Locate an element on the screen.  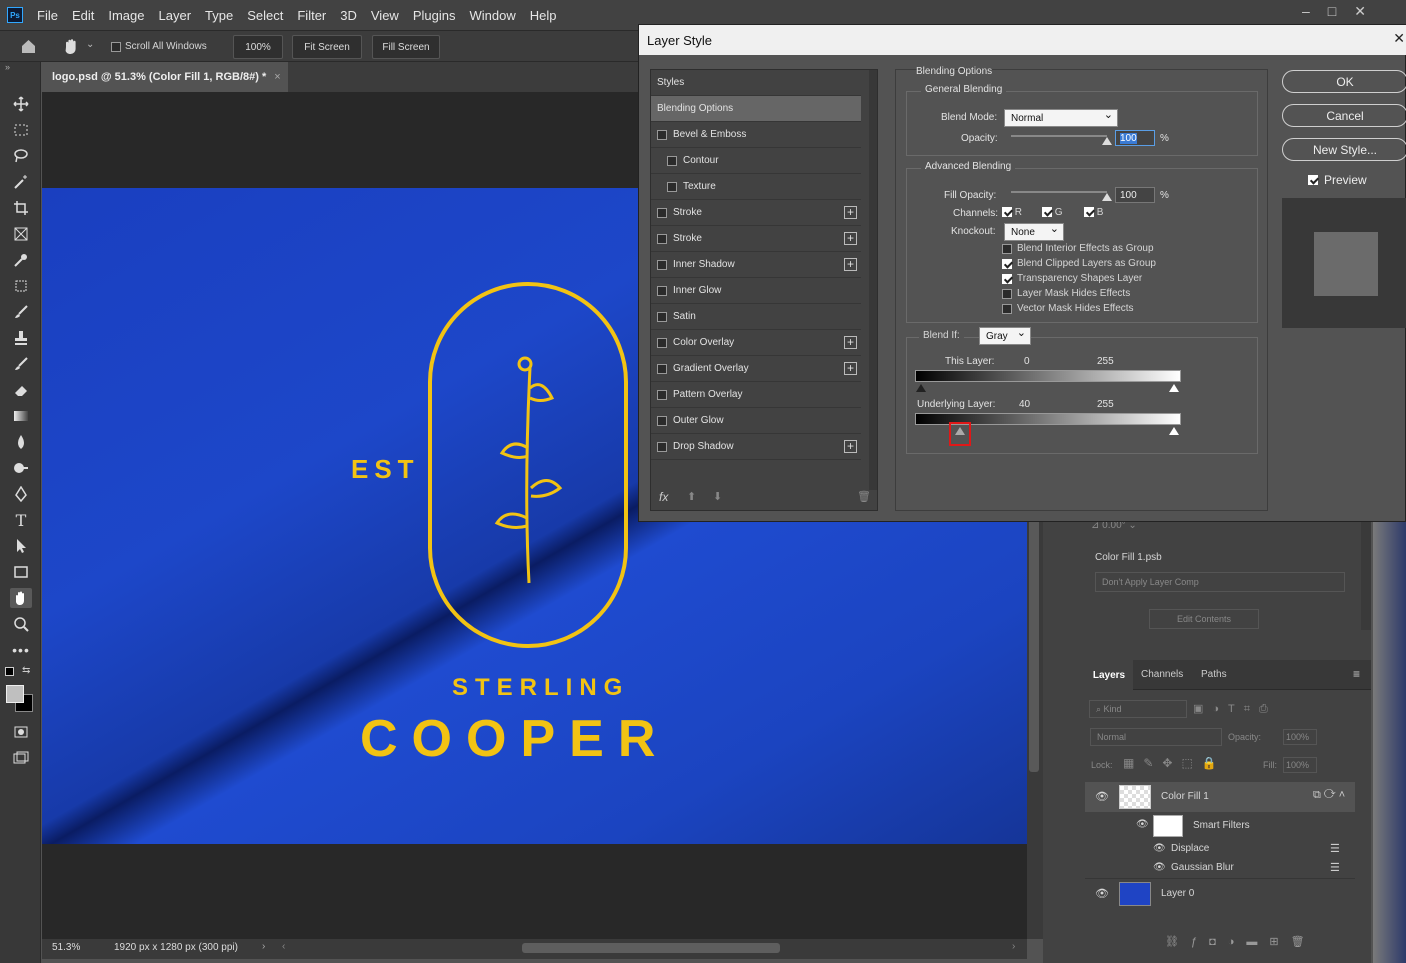
foreground-color-swatch is located at coordinates (15, 694).